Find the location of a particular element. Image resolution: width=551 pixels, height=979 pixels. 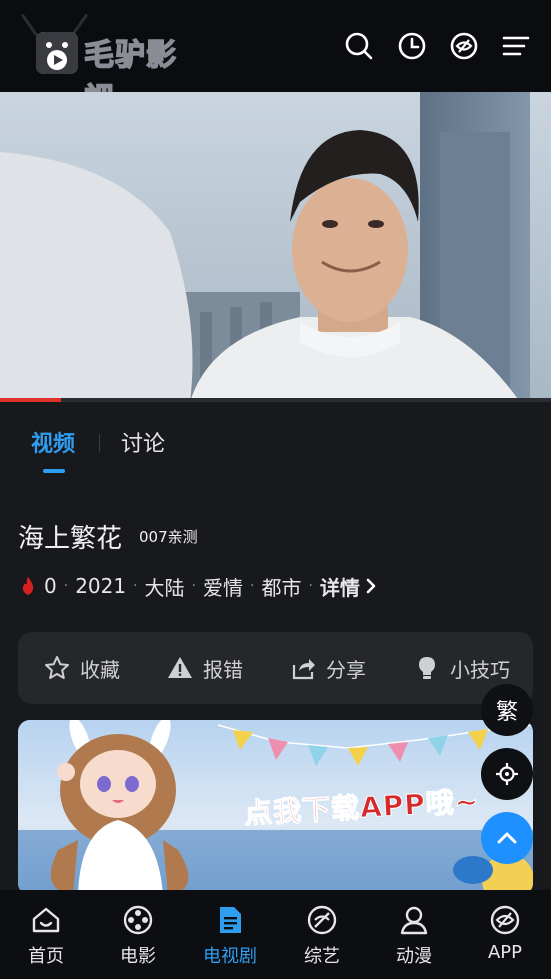

bottom-navigation: 首页 电影 电视剧 综艺 动漫 APP is located at coordinates (275, 934).